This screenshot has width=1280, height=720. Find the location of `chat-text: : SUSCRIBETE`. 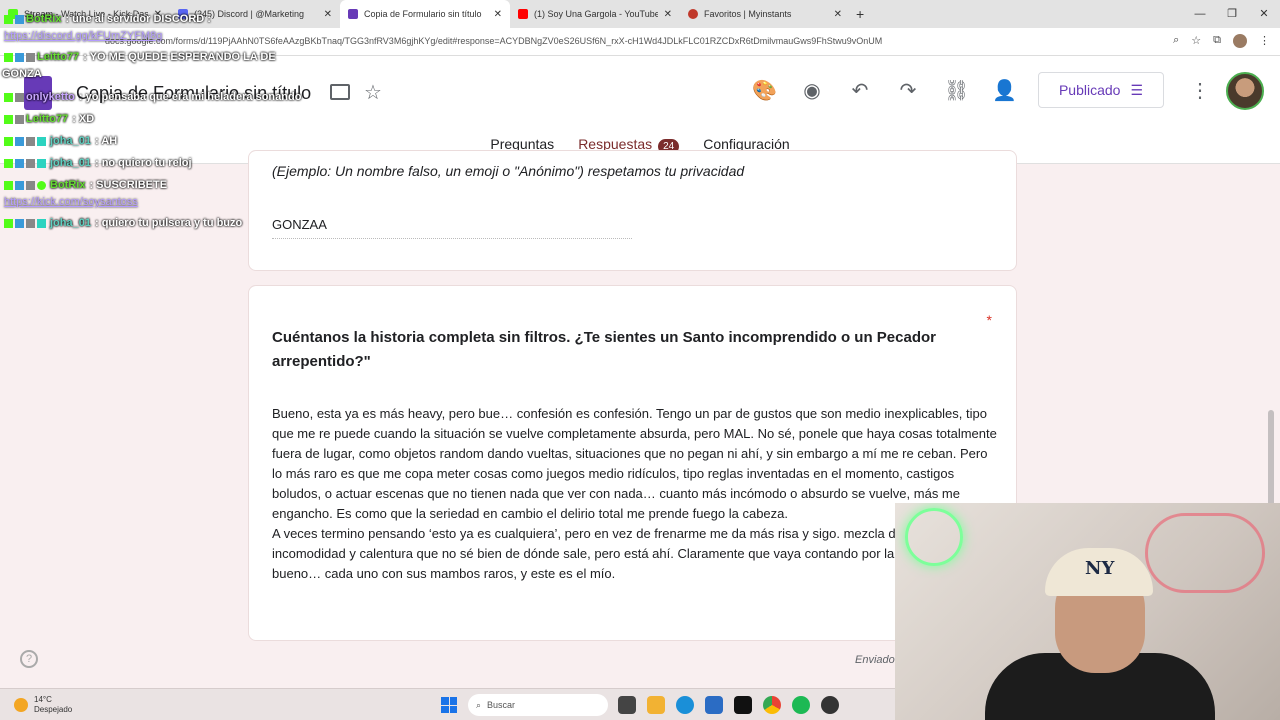

chat-text: : SUSCRIBETE is located at coordinates (128, 185).